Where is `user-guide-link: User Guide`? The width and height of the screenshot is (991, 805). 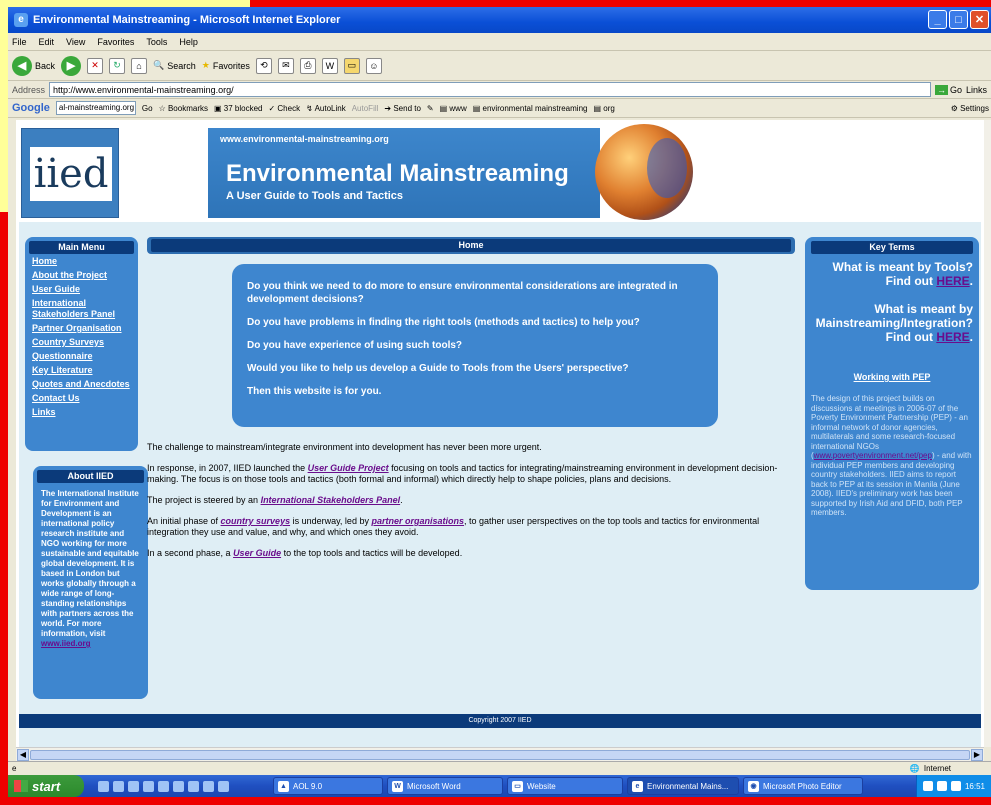 user-guide-link: User Guide is located at coordinates (257, 553).